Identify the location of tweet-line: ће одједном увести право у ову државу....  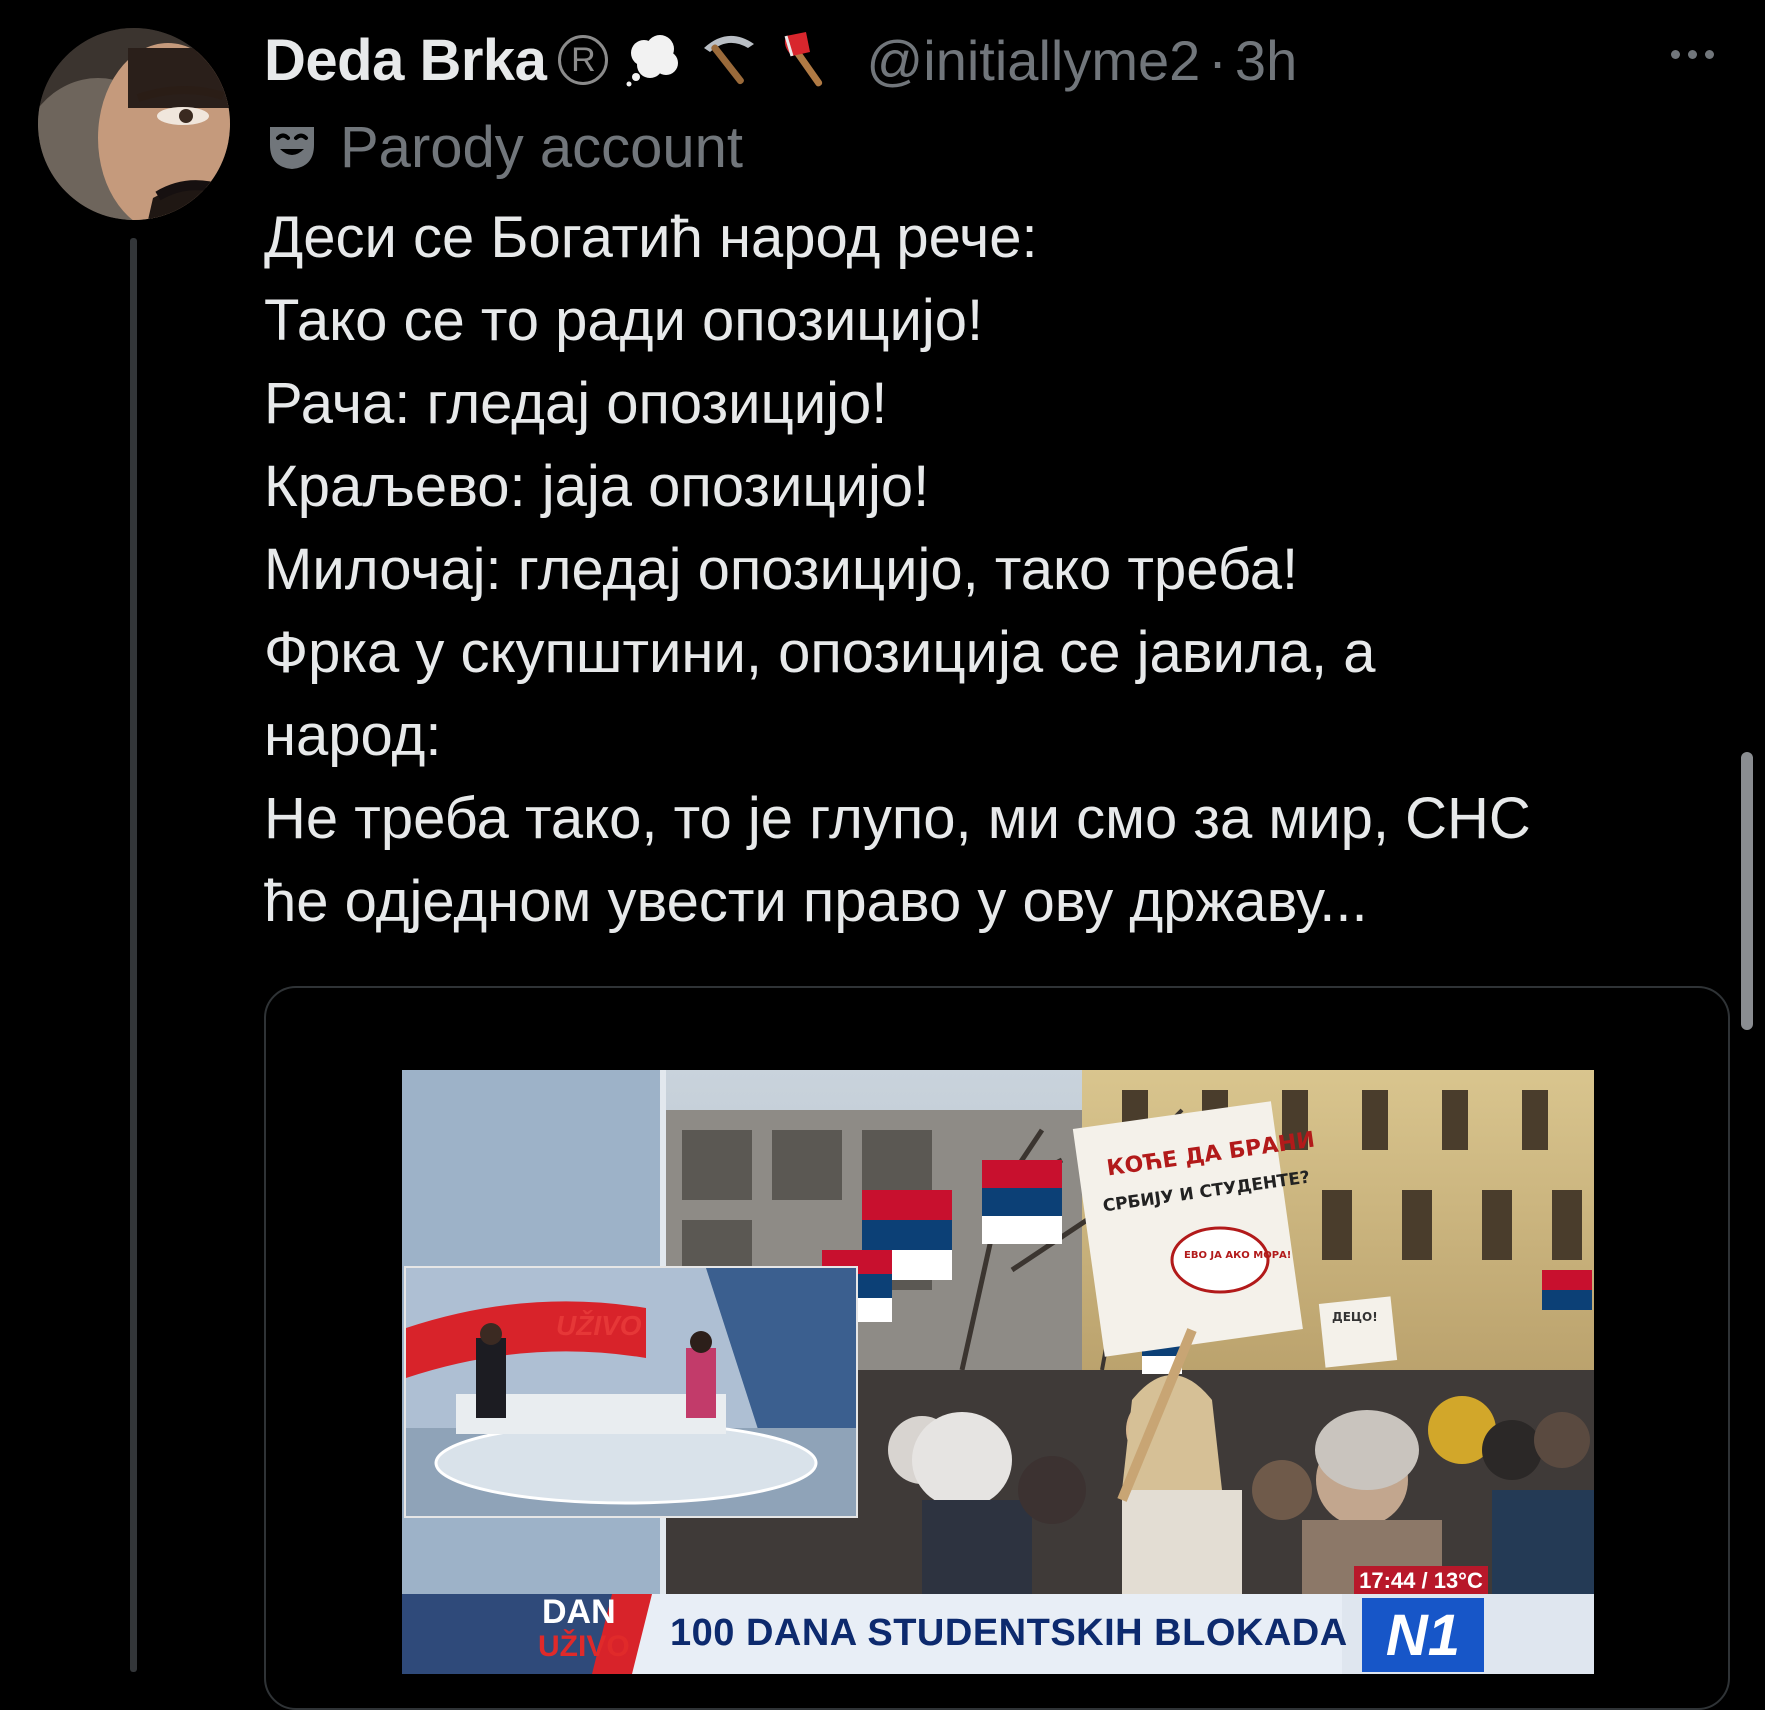
(816, 901).